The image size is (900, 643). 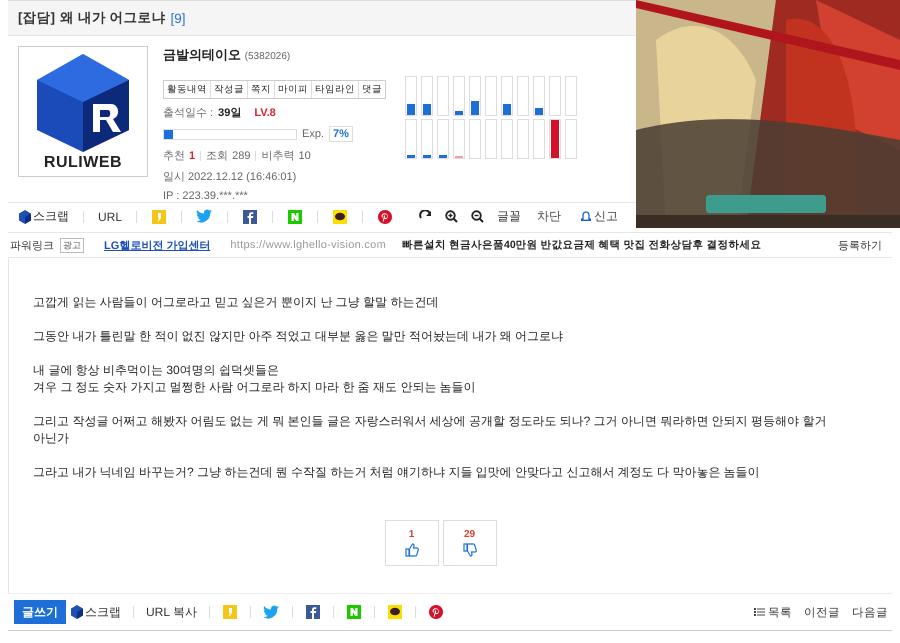 What do you see at coordinates (304, 156) in the screenshot?
I see `stat-value: 10` at bounding box center [304, 156].